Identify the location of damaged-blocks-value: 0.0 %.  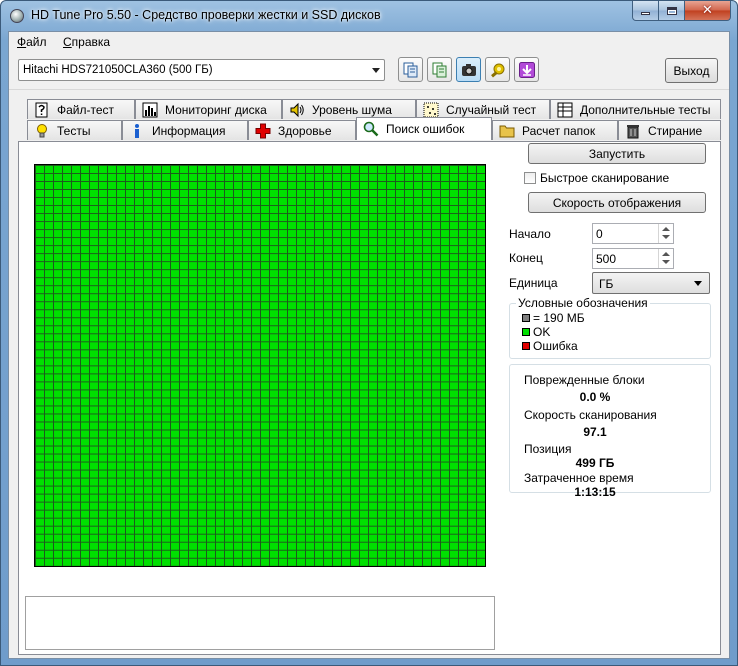
(595, 397).